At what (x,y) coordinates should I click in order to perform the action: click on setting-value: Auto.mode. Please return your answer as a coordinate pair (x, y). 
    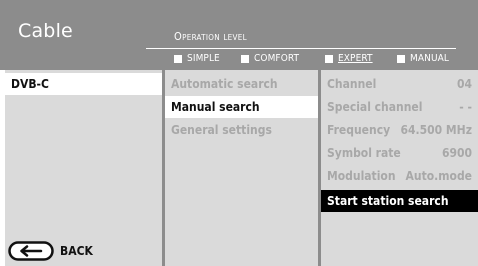
    Looking at the image, I should click on (438, 176).